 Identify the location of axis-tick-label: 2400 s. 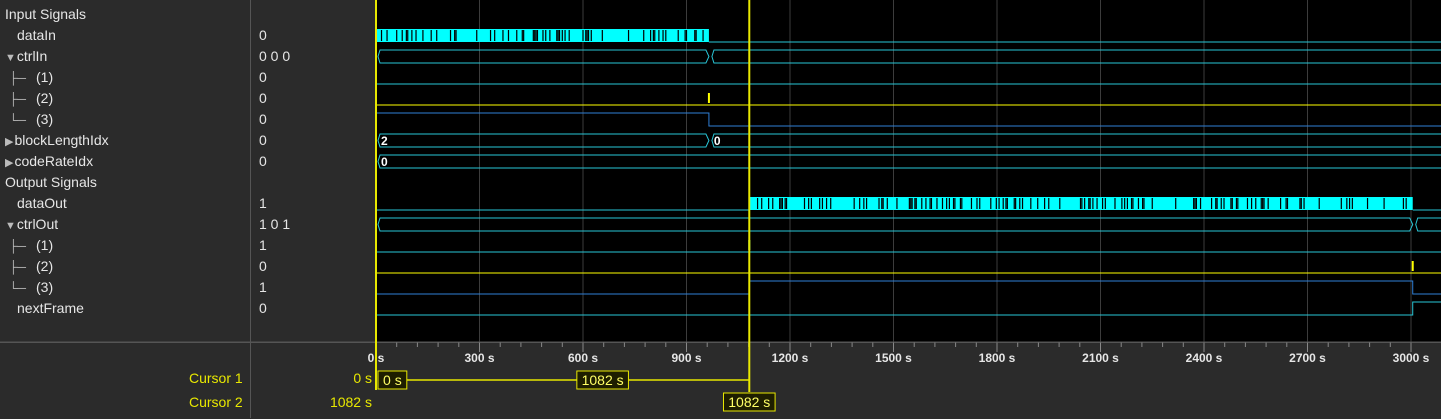
(1204, 358).